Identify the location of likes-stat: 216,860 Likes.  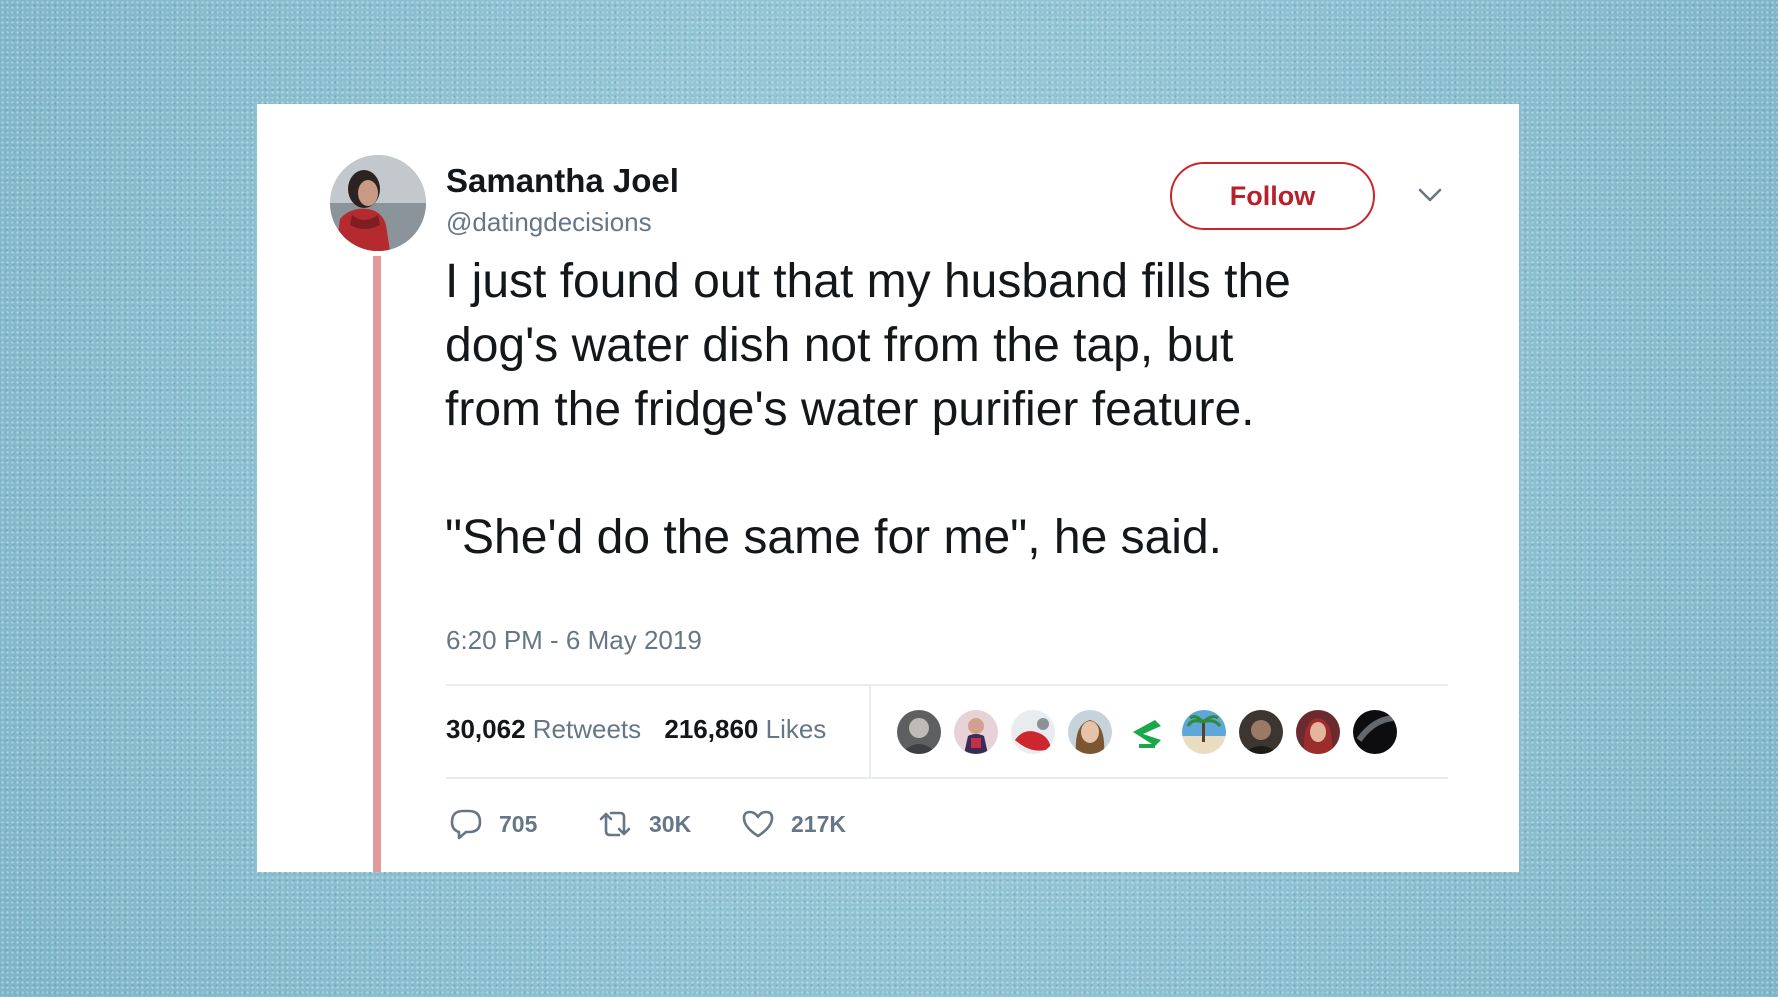
(745, 729).